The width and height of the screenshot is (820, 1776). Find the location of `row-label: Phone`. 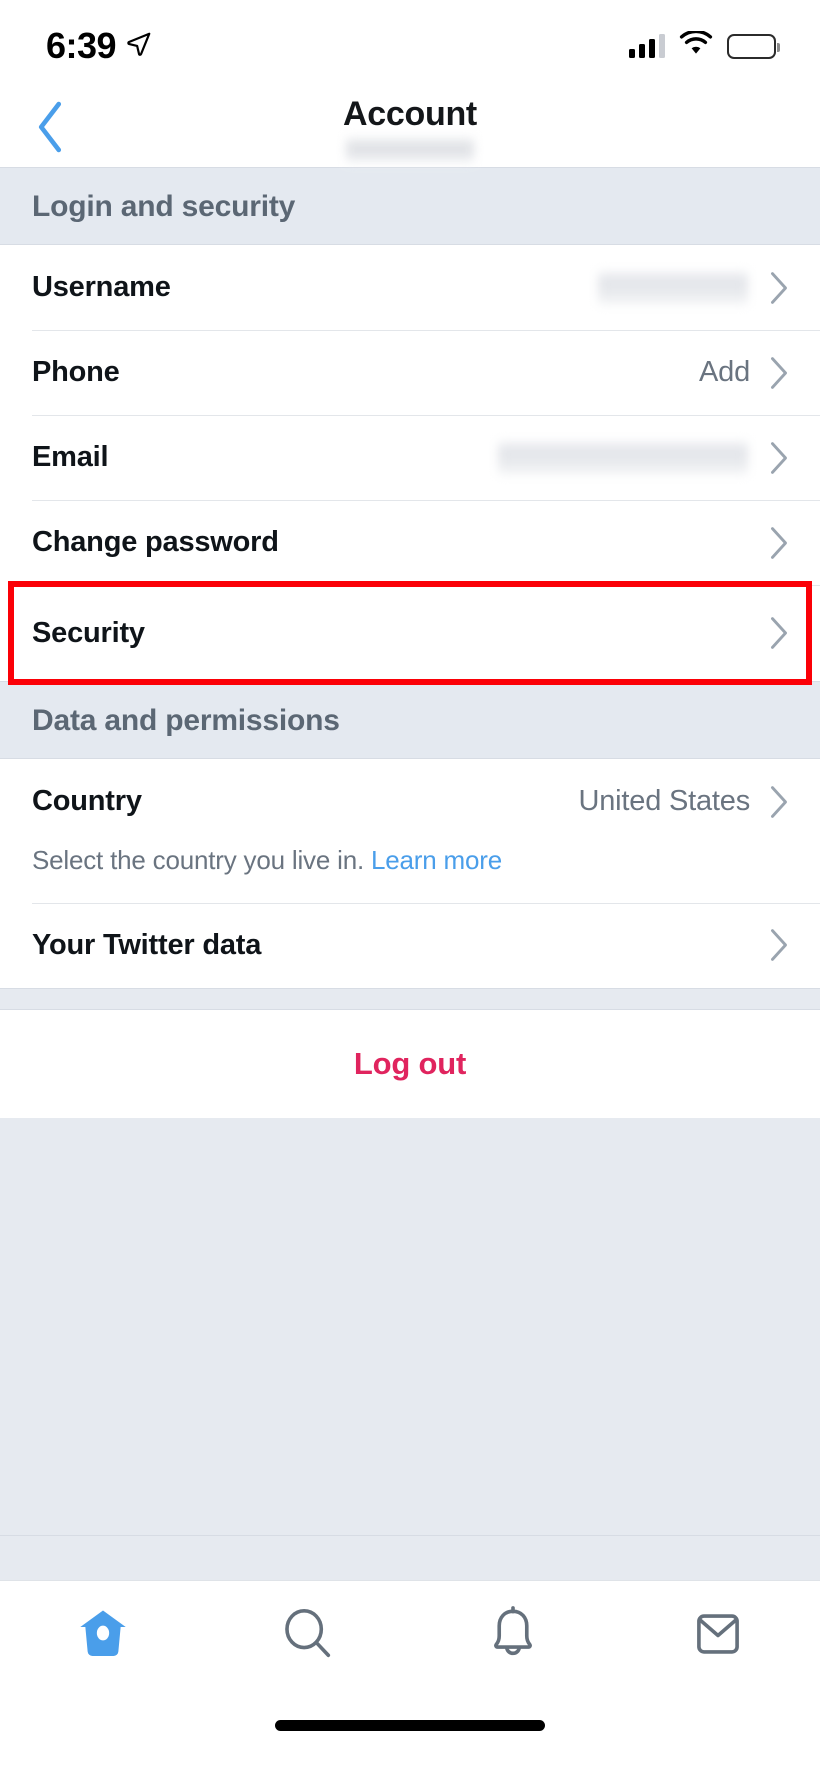

row-label: Phone is located at coordinates (76, 372).